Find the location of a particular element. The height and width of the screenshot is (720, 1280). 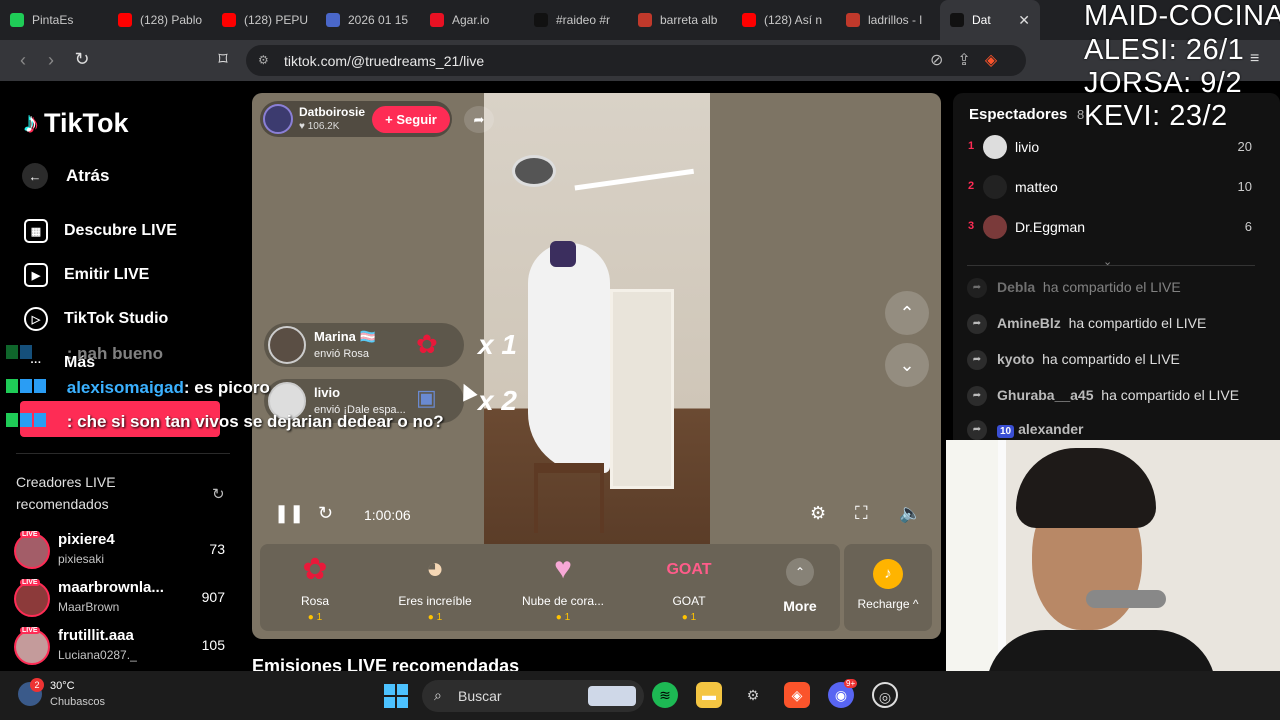

reload-icon: ↻ is located at coordinates (82, 59).